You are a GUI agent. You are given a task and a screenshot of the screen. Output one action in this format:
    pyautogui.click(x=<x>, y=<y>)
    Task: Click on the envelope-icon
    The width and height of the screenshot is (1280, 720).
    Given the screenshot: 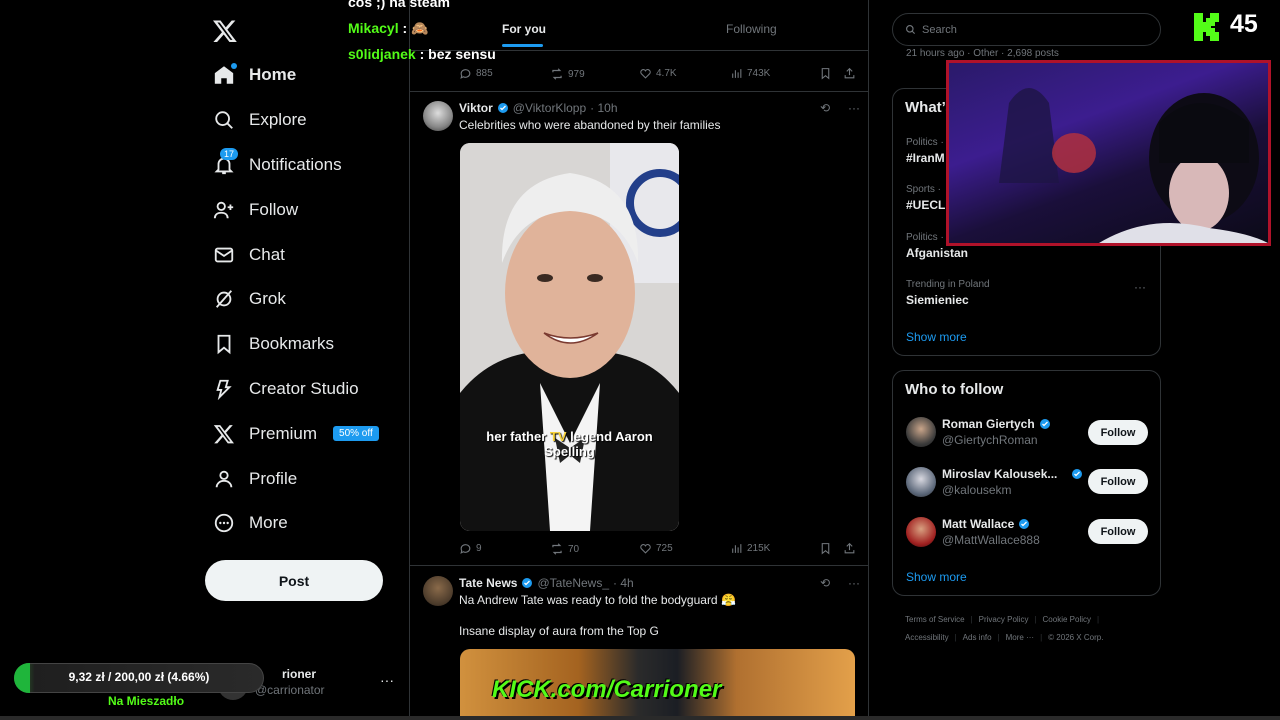 What is the action you would take?
    pyautogui.click(x=224, y=255)
    